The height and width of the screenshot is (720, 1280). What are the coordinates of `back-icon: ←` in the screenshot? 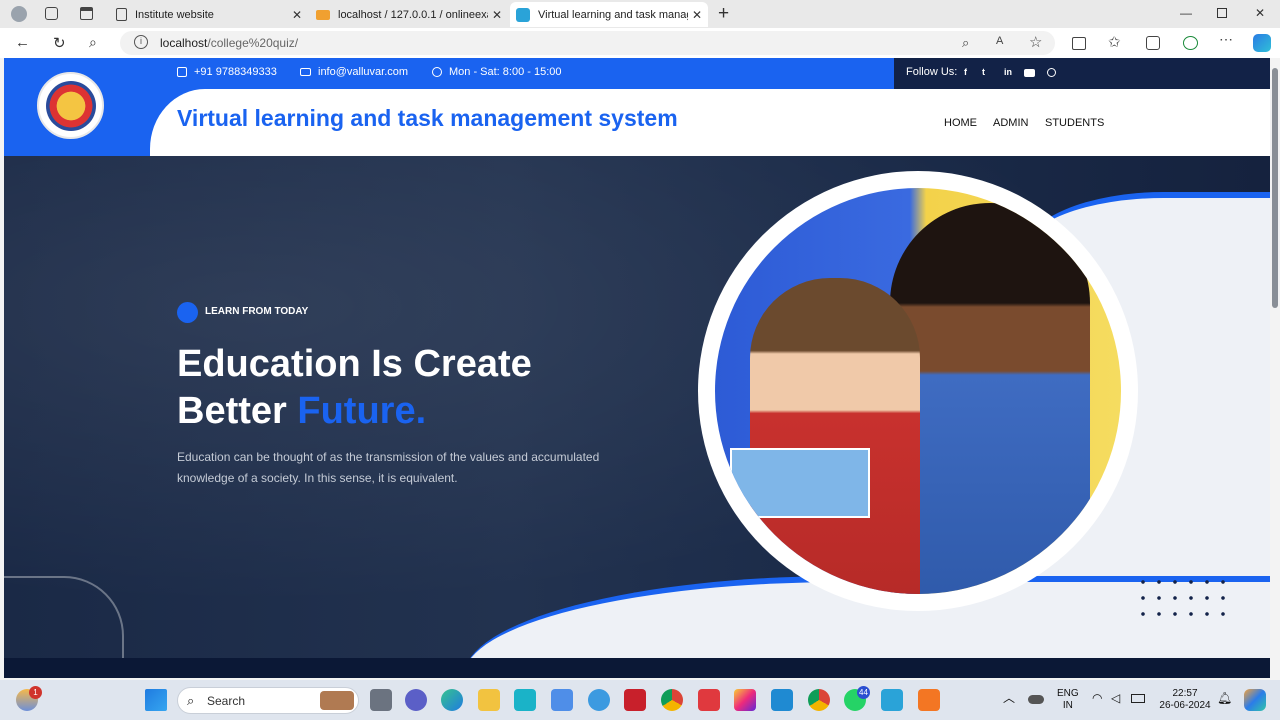 It's located at (22, 42).